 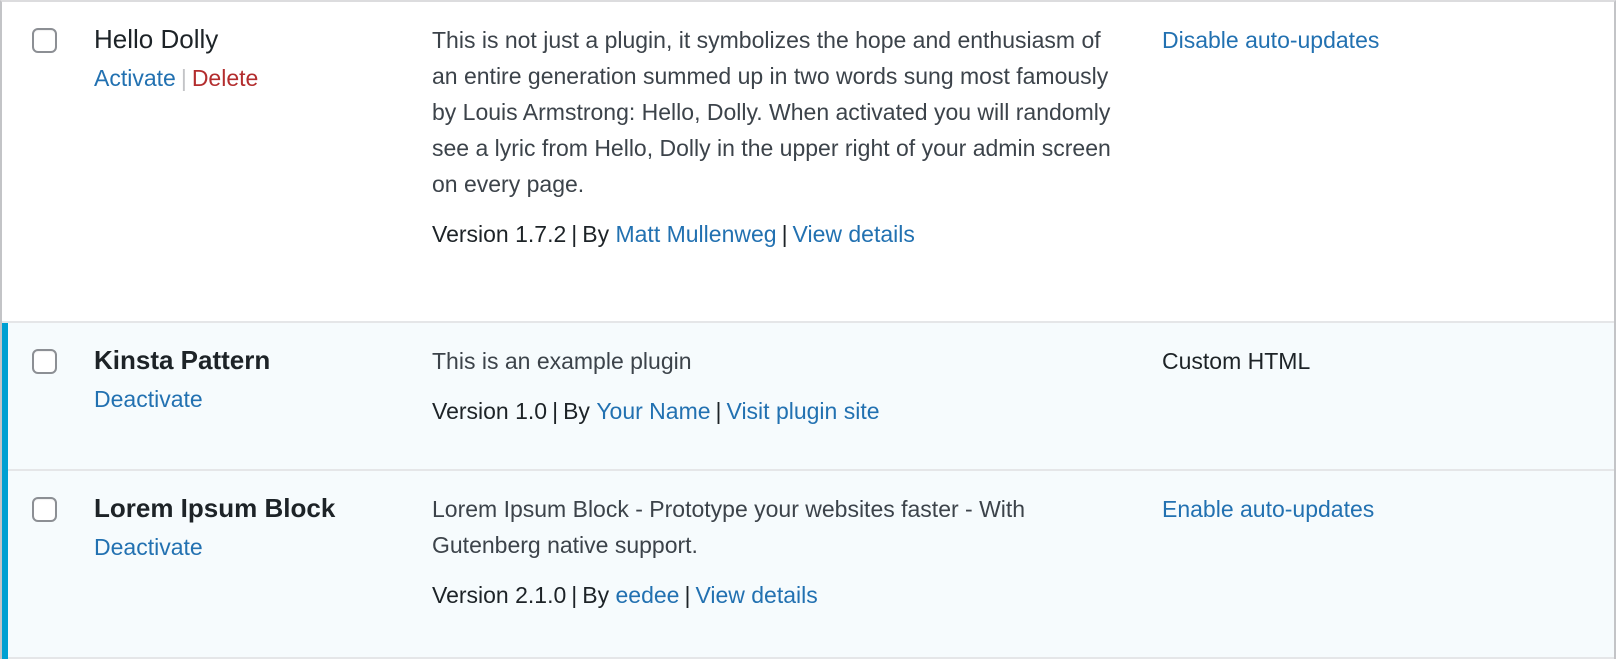 I want to click on plugin-title: Kinsta Pattern, so click(x=182, y=360).